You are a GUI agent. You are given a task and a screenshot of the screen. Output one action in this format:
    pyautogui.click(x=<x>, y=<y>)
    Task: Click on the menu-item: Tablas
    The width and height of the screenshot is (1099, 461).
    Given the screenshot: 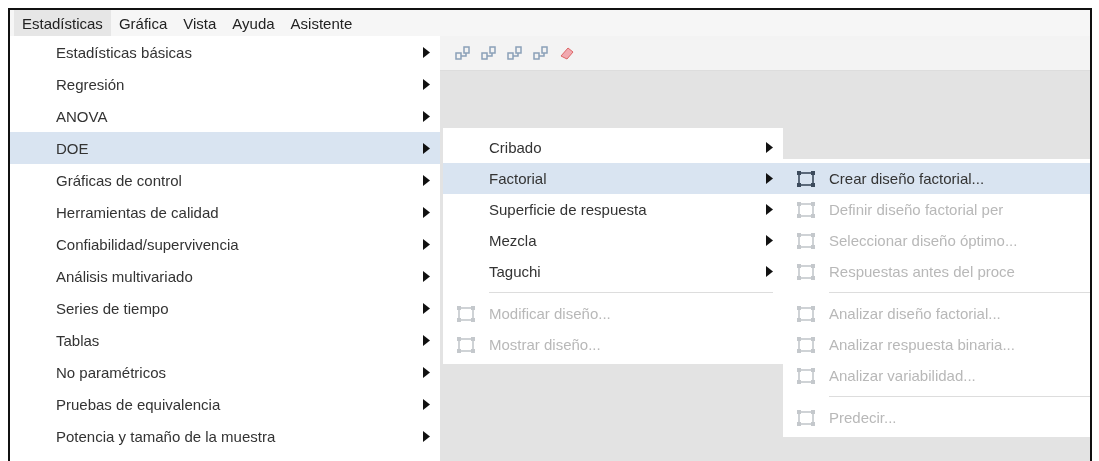 What is the action you would take?
    pyautogui.click(x=225, y=340)
    